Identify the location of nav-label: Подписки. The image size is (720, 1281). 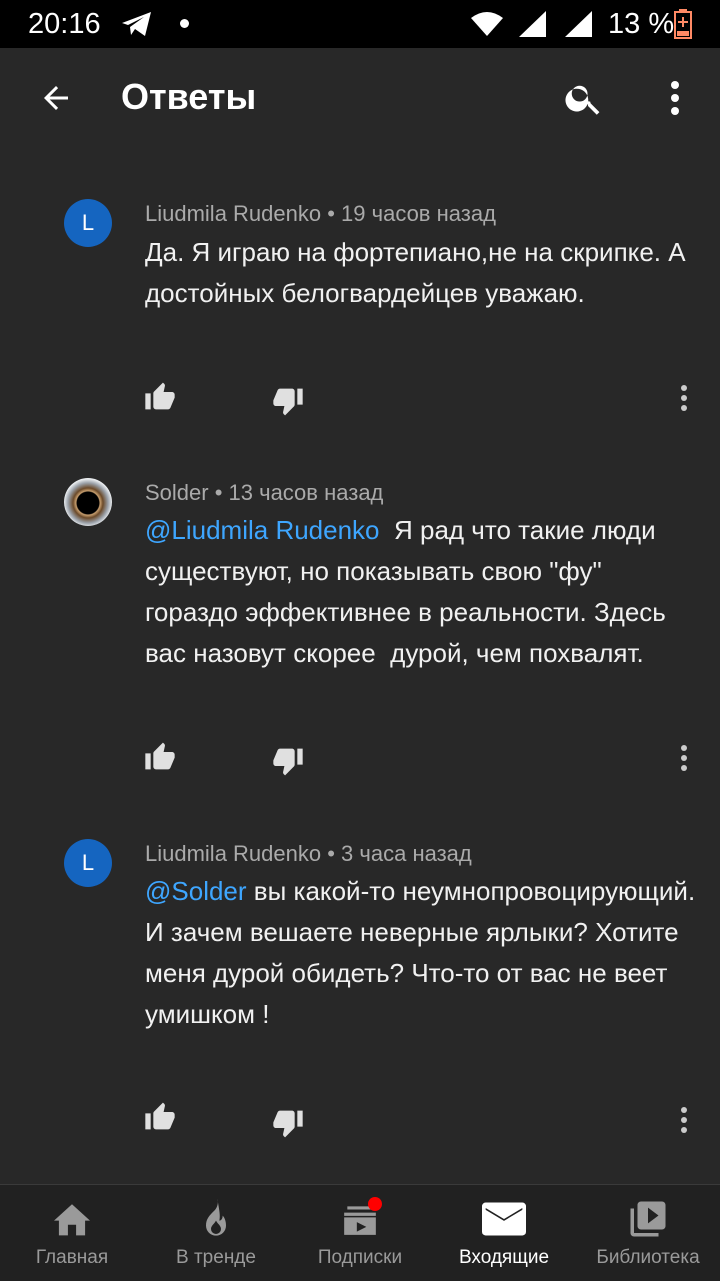
(360, 1257).